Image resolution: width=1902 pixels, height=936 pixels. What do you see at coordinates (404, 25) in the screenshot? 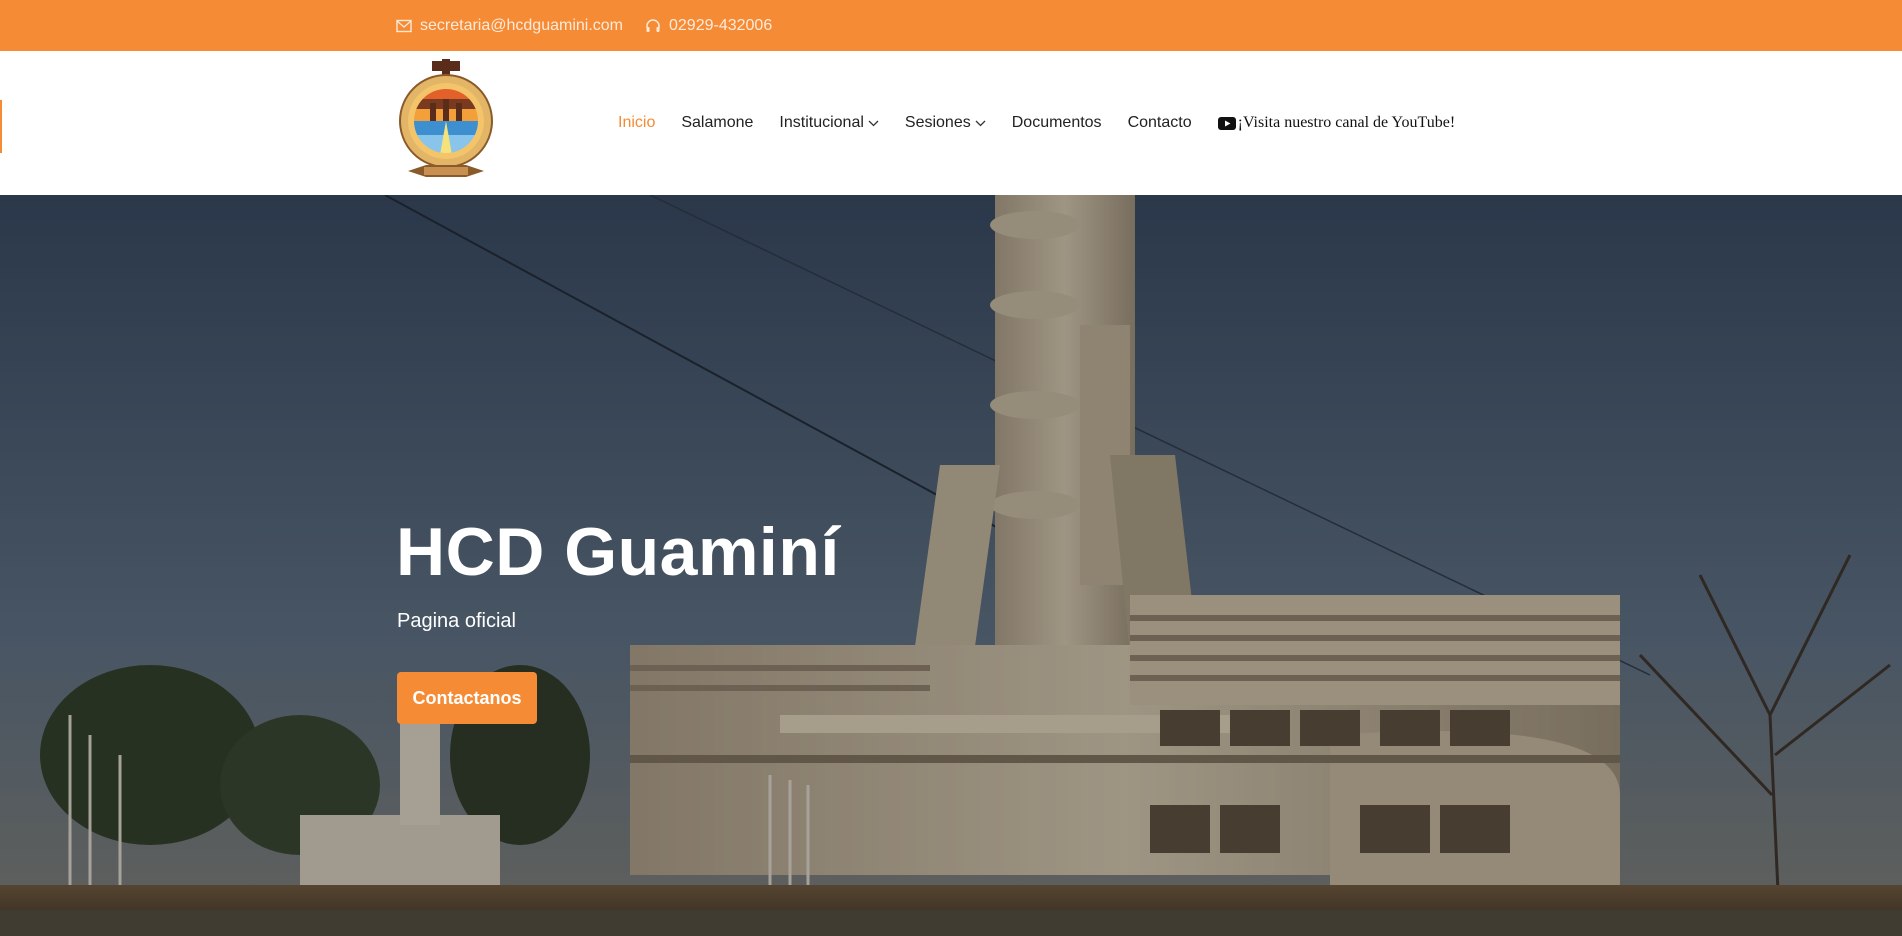
I see `envelope-icon` at bounding box center [404, 25].